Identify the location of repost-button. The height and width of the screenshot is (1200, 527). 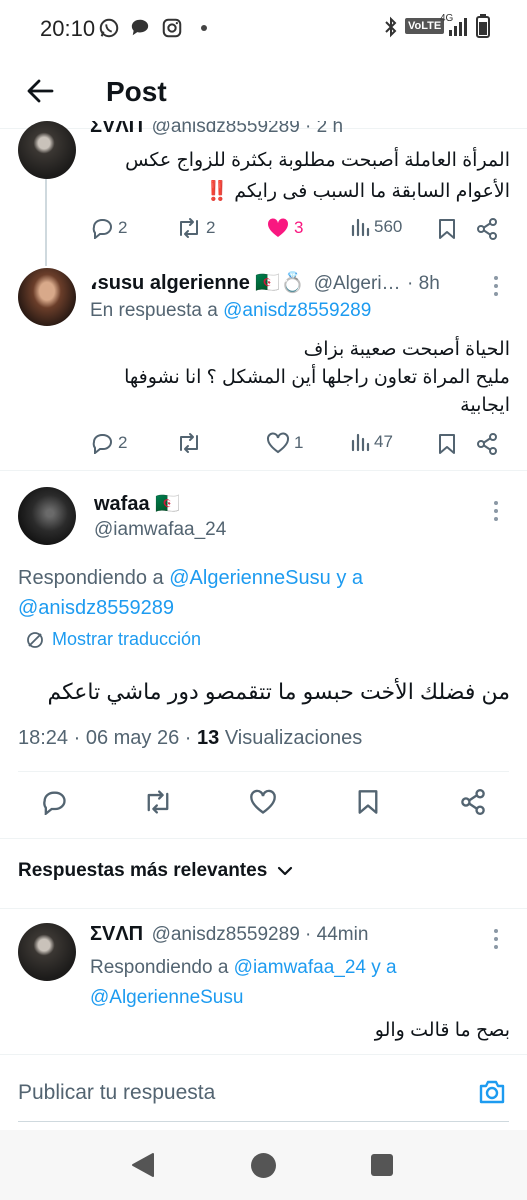
(189, 443).